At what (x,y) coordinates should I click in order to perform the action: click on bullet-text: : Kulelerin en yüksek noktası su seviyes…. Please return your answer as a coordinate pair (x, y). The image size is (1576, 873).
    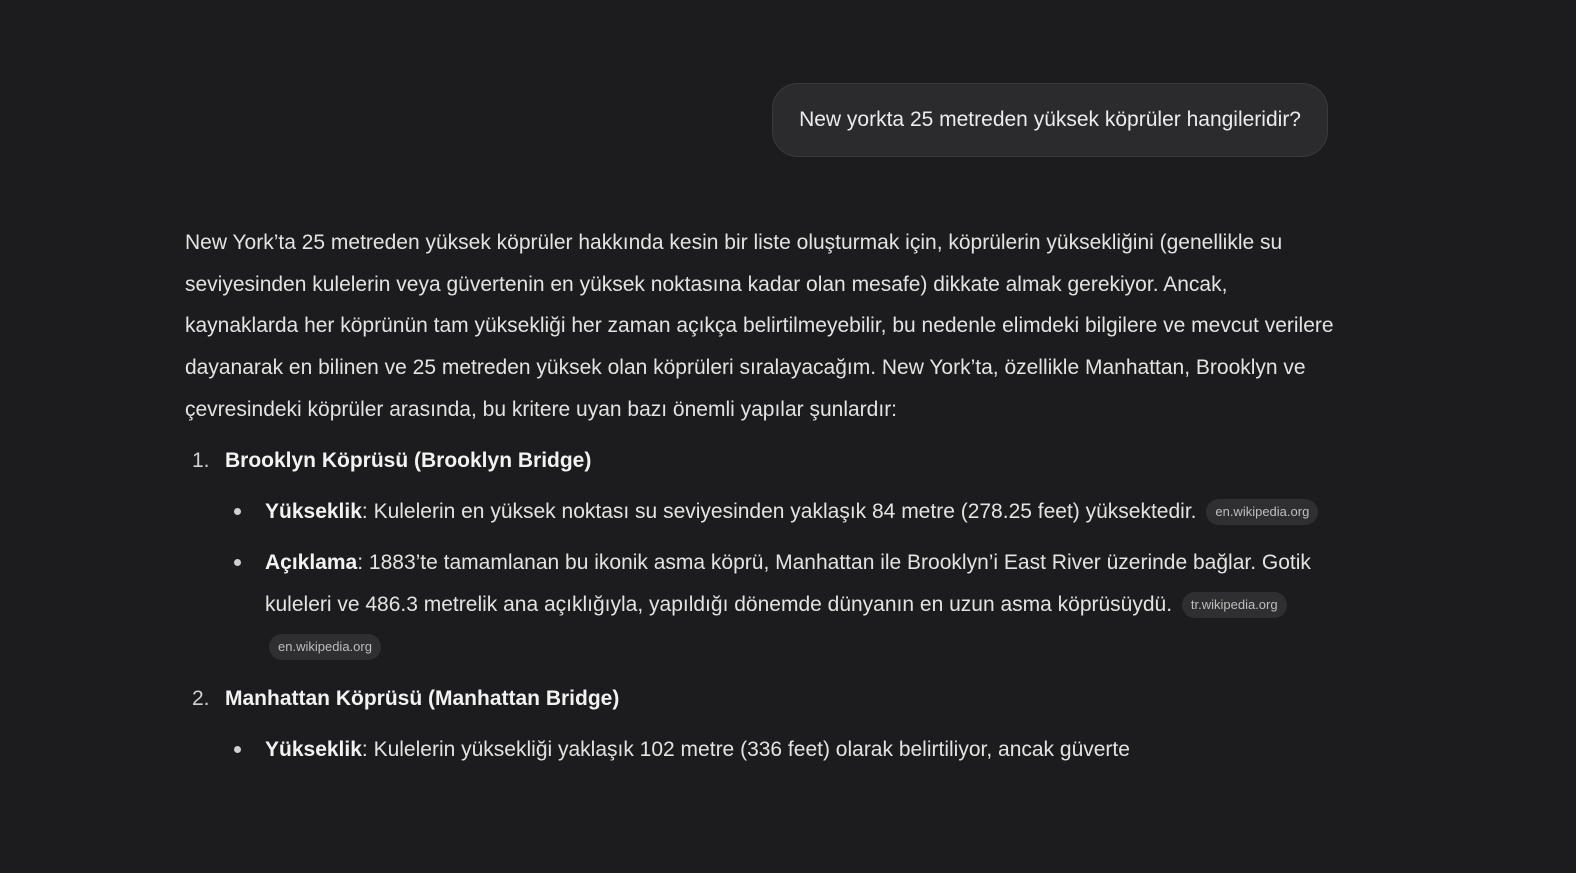
    Looking at the image, I should click on (779, 511).